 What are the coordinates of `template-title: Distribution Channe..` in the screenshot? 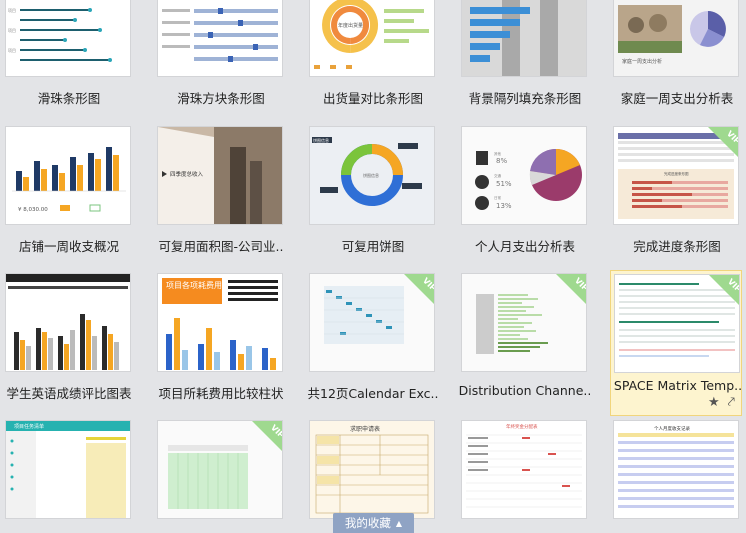 It's located at (525, 390).